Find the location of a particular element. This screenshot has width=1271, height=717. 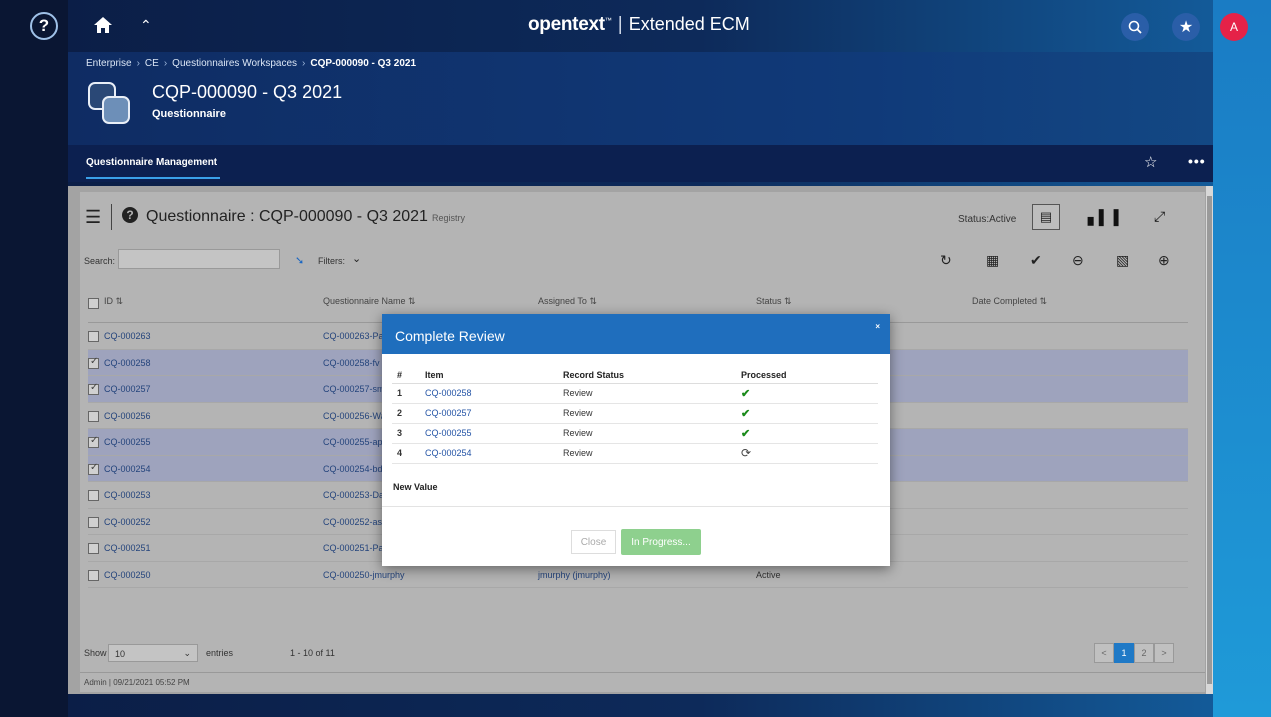

review-row: 2 CQ-000257 Review ✔ is located at coordinates (635, 413).